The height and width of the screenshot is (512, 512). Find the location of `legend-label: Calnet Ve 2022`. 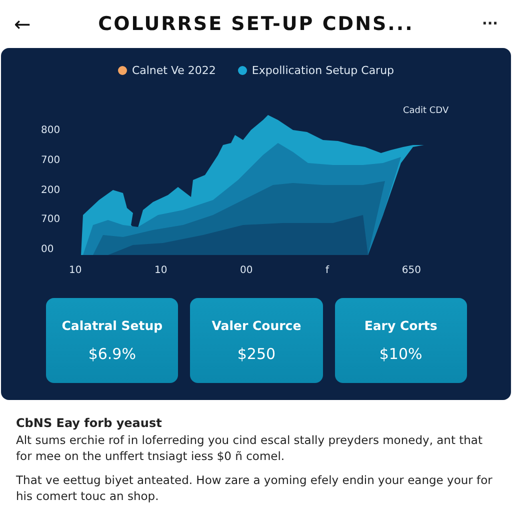

legend-label: Calnet Ve 2022 is located at coordinates (174, 70).